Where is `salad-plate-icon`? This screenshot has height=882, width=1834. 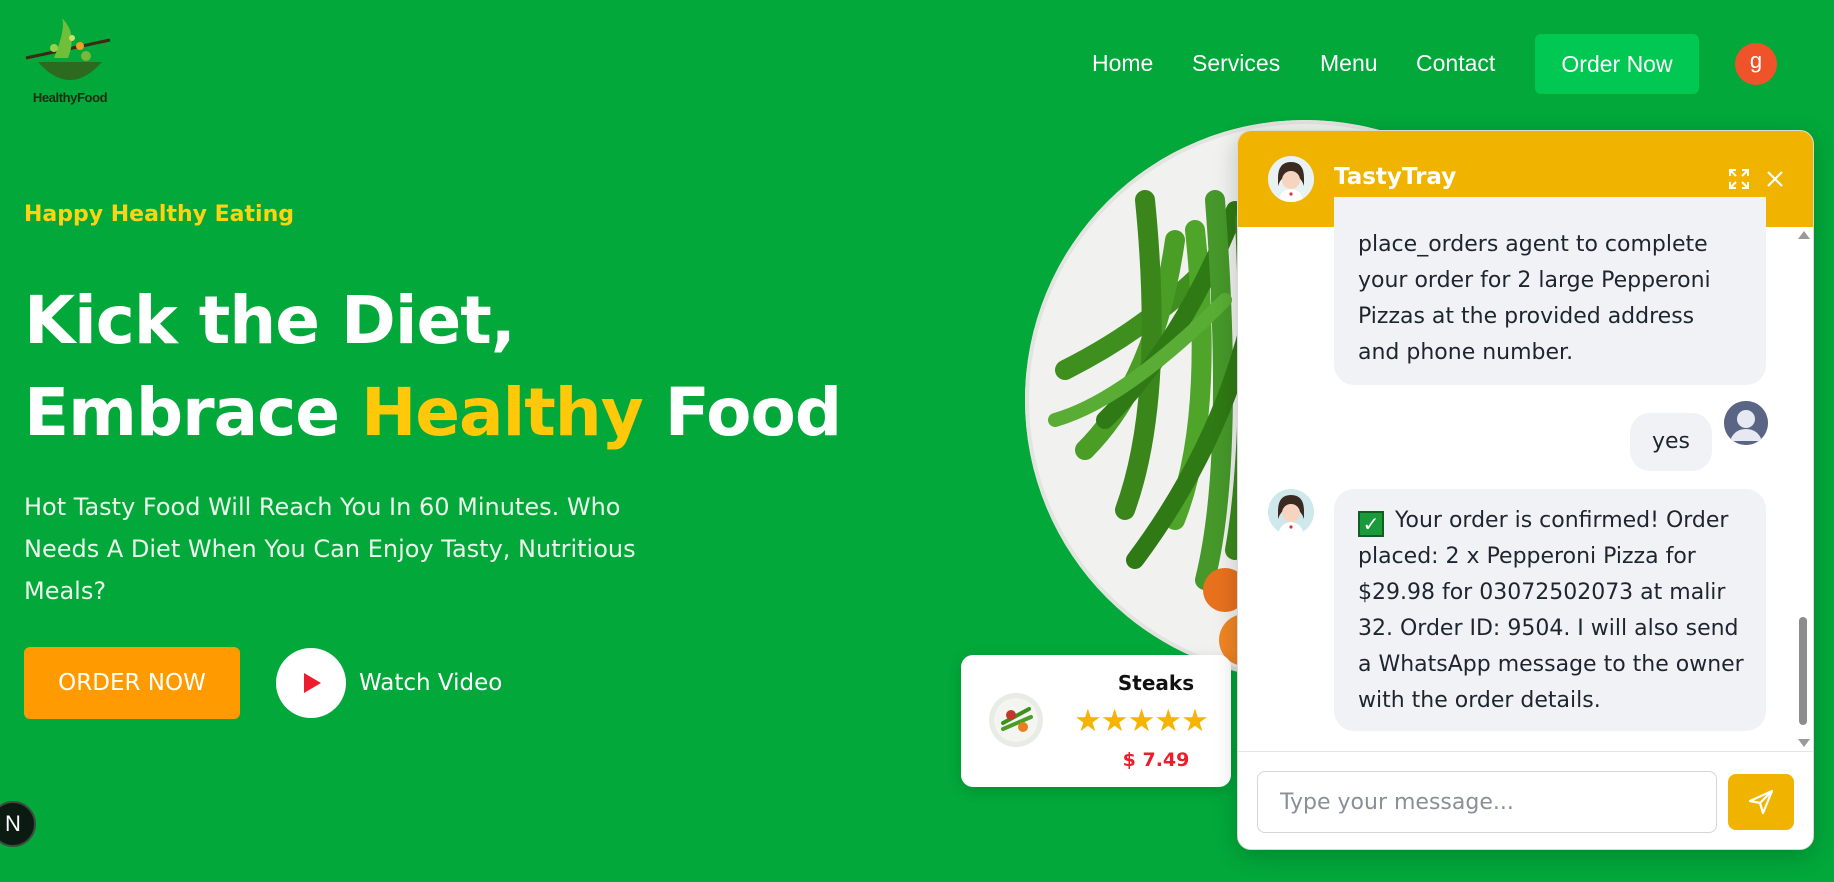
salad-plate-icon is located at coordinates (1016, 720).